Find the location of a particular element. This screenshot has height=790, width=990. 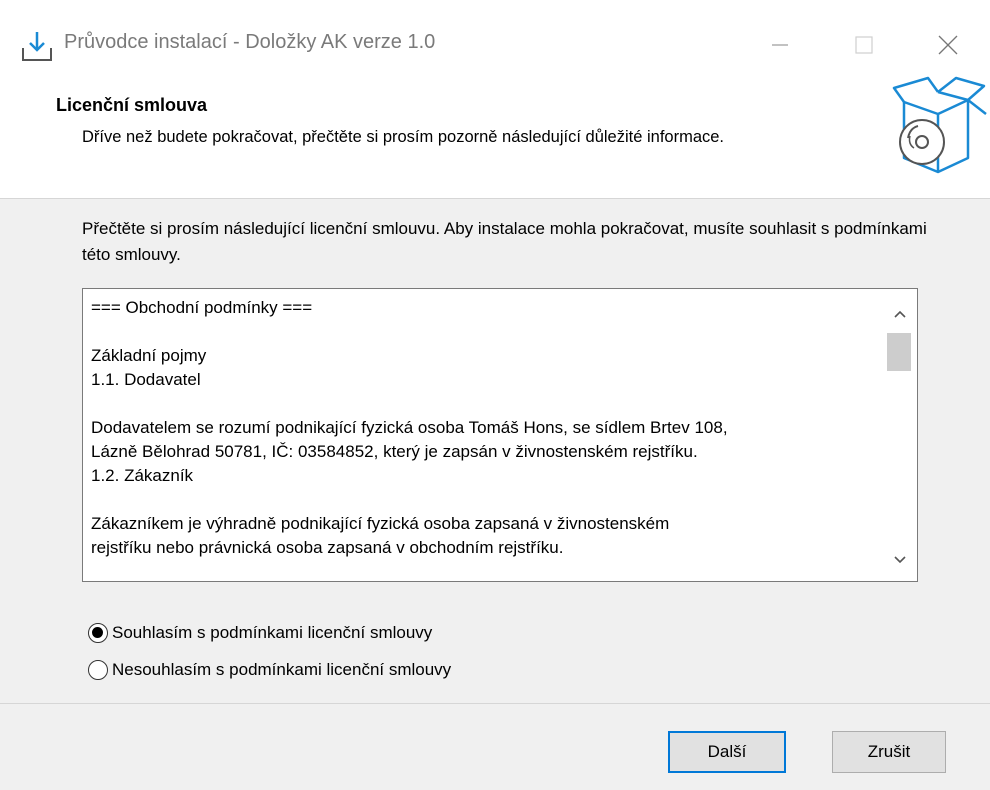

next-button: Další is located at coordinates (727, 752).